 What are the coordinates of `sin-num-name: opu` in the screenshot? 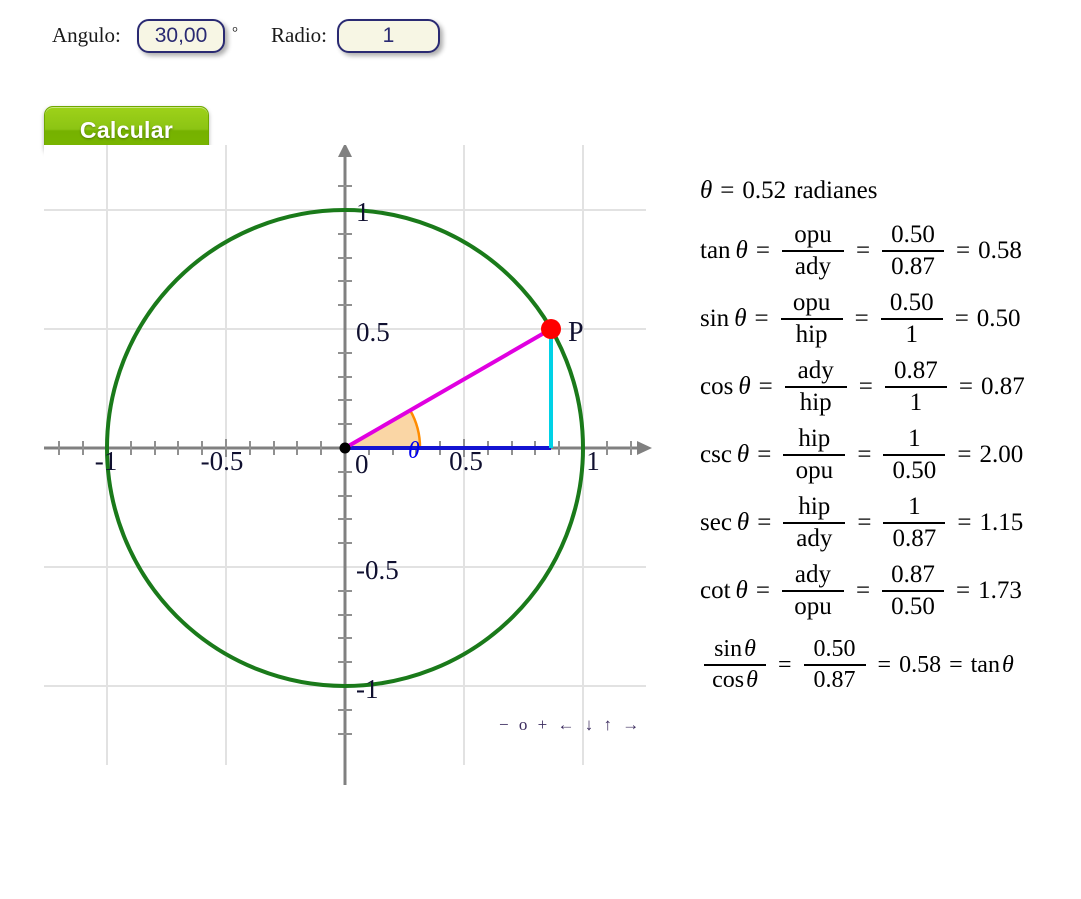 It's located at (811, 302).